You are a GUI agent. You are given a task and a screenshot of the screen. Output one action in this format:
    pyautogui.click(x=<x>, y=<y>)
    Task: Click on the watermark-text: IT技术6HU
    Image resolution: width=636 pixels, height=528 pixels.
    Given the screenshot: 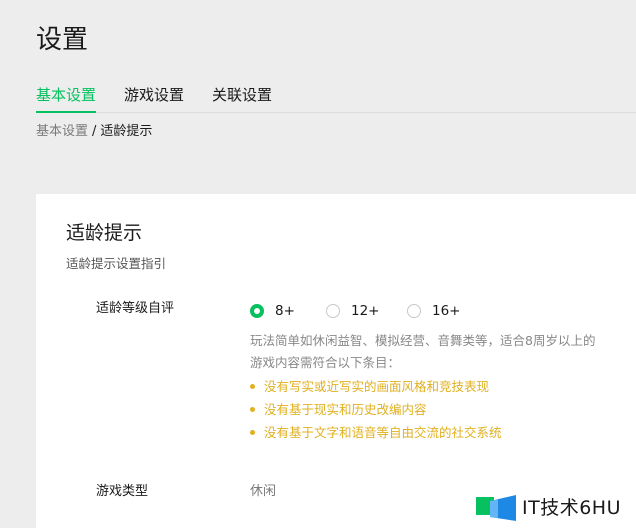 What is the action you would take?
    pyautogui.click(x=571, y=508)
    